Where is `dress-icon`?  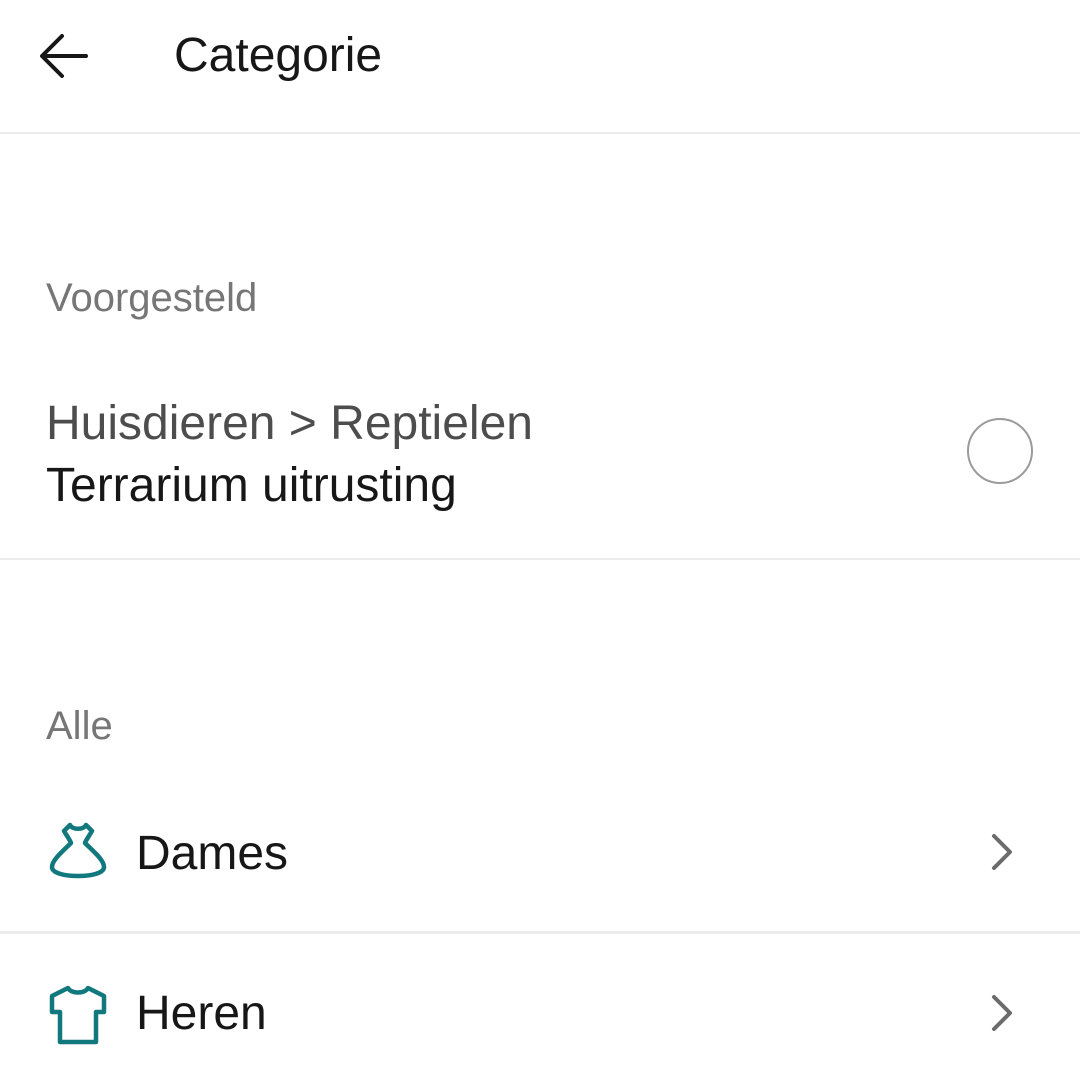 dress-icon is located at coordinates (78, 850).